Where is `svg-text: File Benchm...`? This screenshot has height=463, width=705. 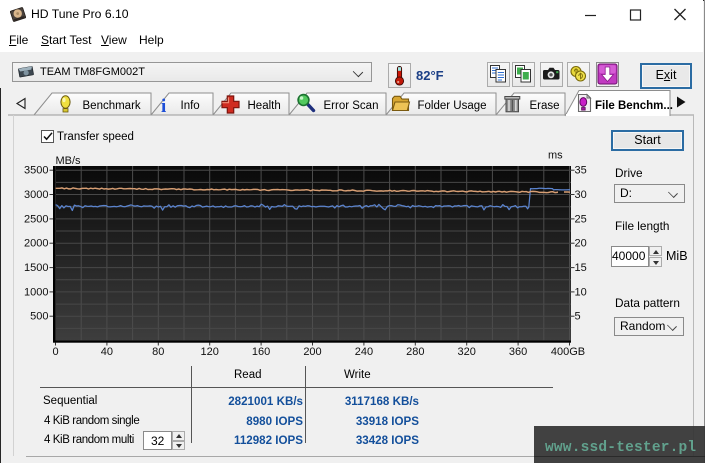 svg-text: File Benchm... is located at coordinates (634, 106).